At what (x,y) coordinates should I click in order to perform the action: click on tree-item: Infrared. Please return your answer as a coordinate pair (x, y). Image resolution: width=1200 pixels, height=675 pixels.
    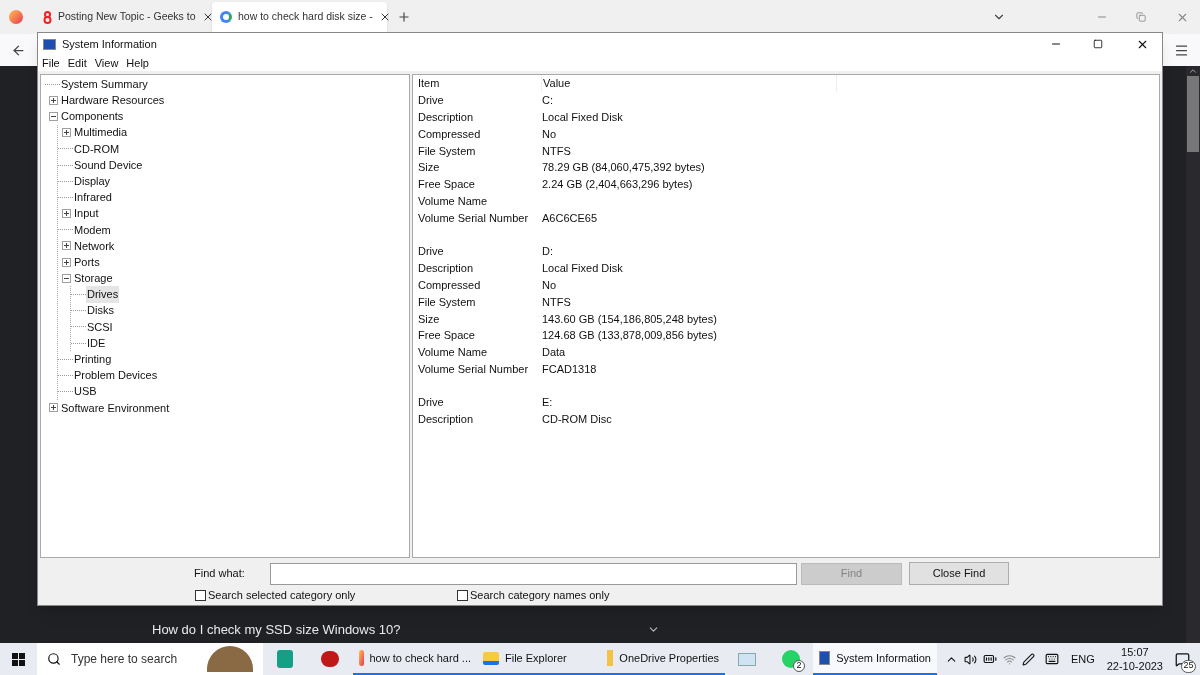
    Looking at the image, I should click on (93, 197).